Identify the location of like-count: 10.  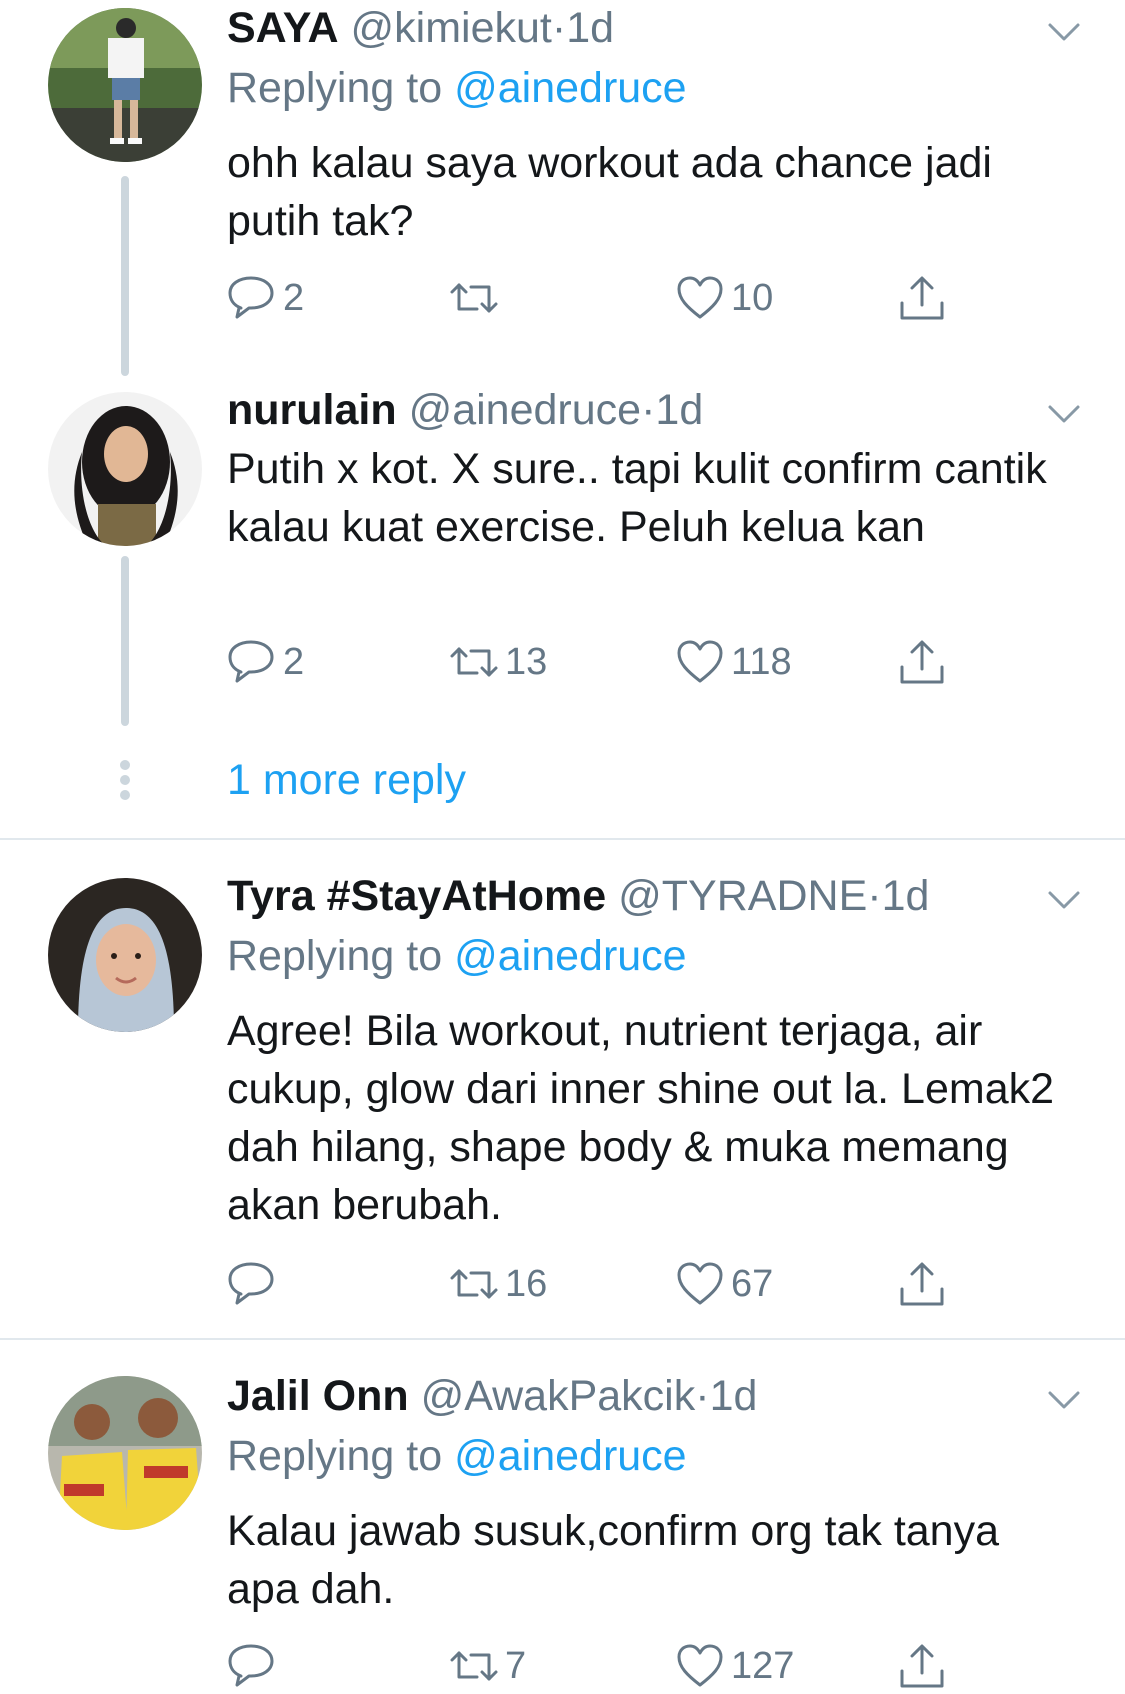
(752, 297).